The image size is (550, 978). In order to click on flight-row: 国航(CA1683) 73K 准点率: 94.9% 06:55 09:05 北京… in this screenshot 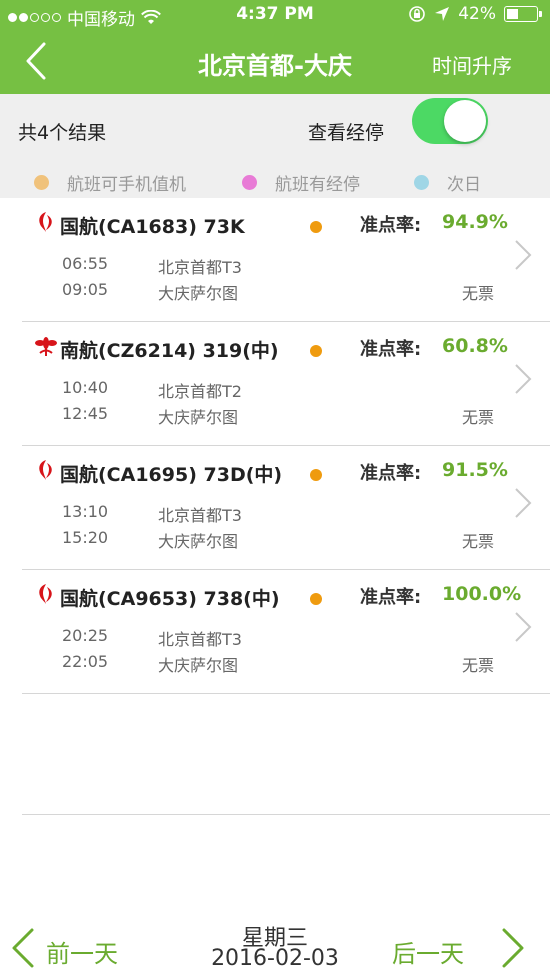, I will do `click(286, 260)`.